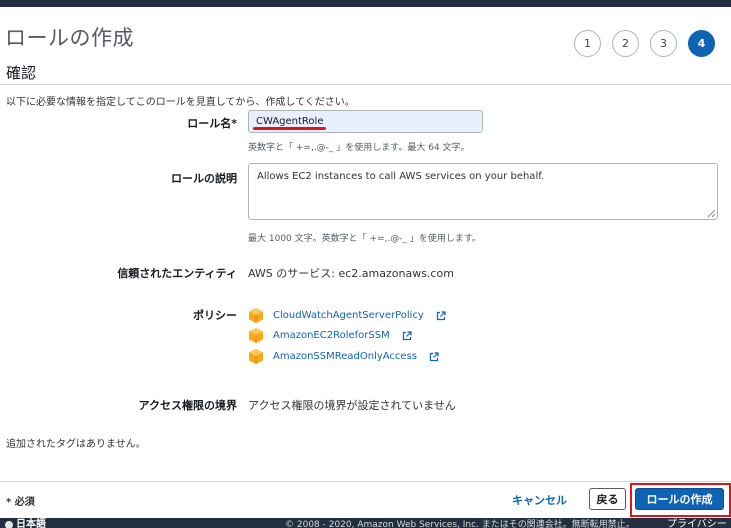 Image resolution: width=731 pixels, height=528 pixels. I want to click on trusted-entity-value: AWS のサービス: ec2.amazonaws.com, so click(351, 273).